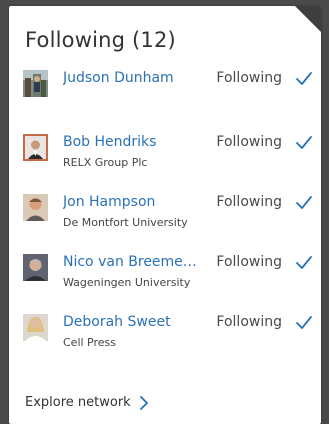  Describe the element at coordinates (168, 344) in the screenshot. I see `list-item: Deborah Sweet Cell Press Following` at that location.